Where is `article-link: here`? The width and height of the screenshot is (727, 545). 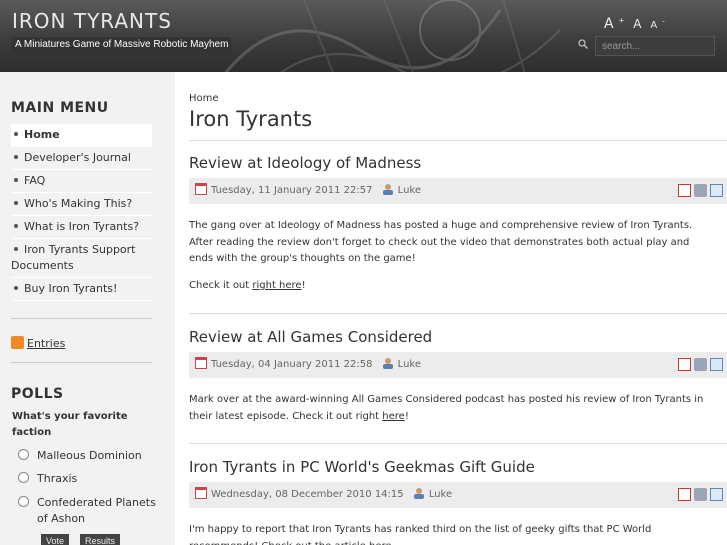
article-link: here is located at coordinates (393, 416).